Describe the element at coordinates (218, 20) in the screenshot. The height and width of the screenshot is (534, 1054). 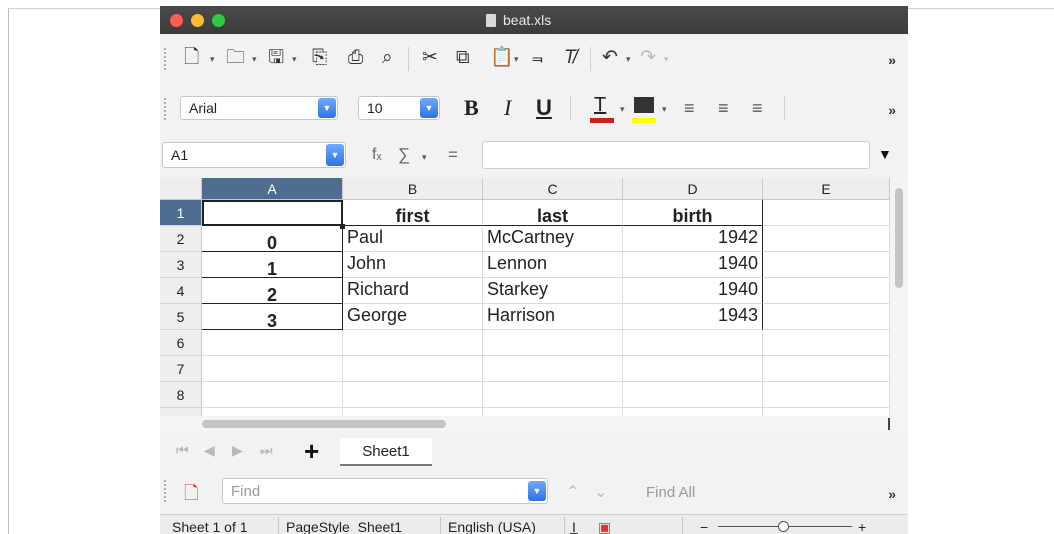
I see `maximize-window-button` at that location.